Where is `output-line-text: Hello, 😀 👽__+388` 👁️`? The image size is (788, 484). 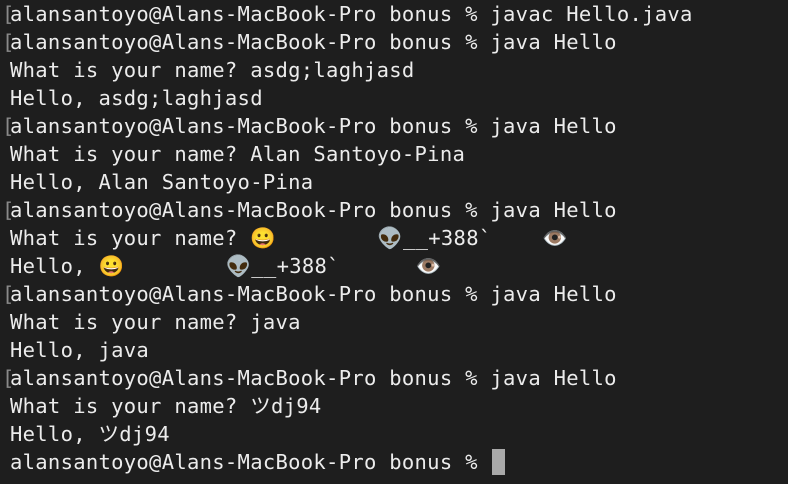 output-line-text: Hello, 😀 👽__+388` 👁️ is located at coordinates (226, 266).